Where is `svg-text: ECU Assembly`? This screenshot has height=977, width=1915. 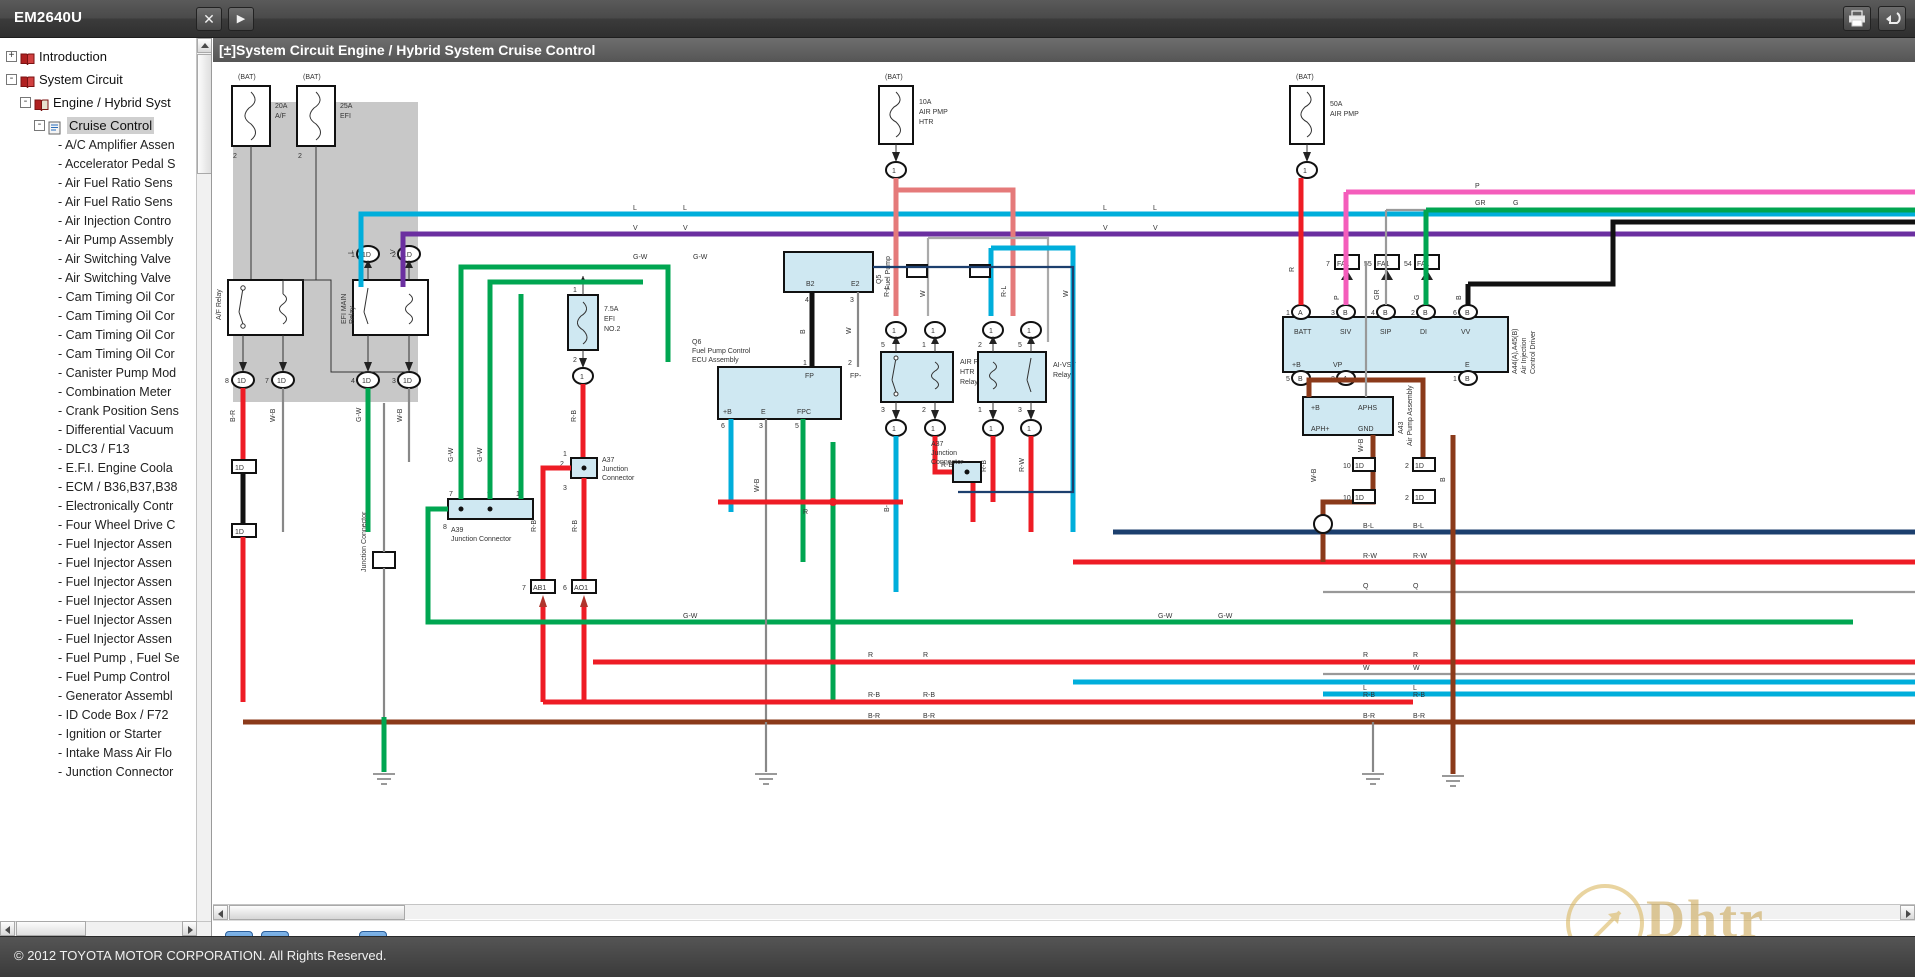
svg-text: ECU Assembly is located at coordinates (715, 360).